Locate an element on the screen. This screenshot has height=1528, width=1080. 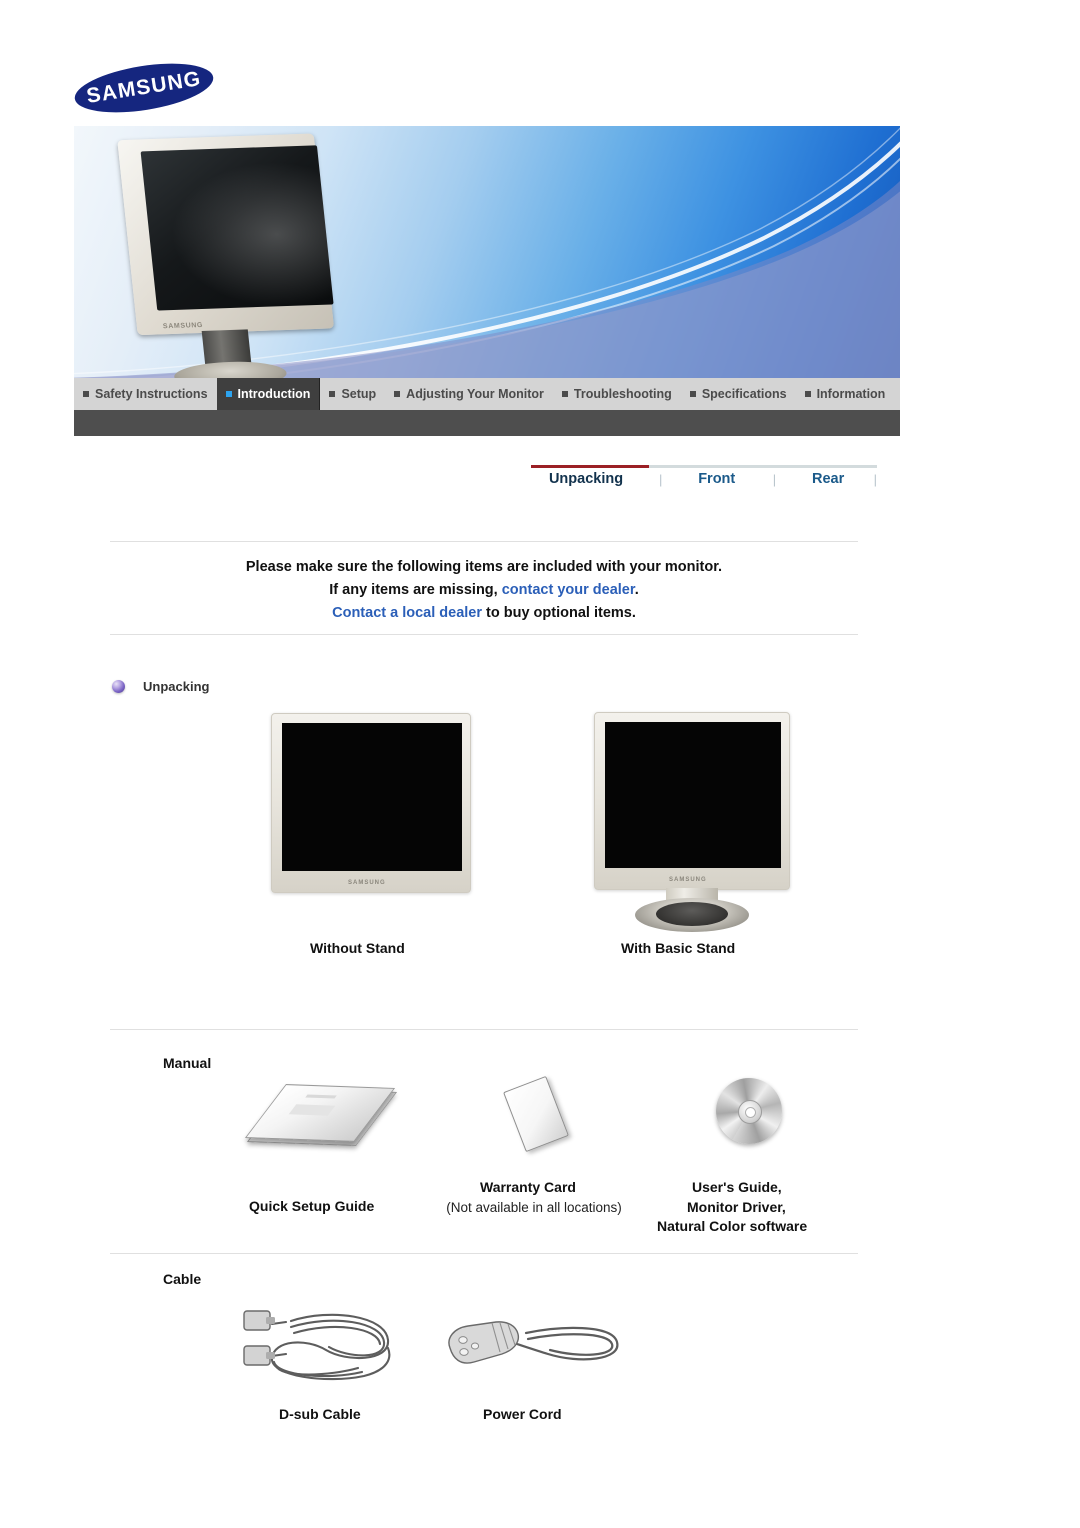
nav-under-bar is located at coordinates (487, 423).